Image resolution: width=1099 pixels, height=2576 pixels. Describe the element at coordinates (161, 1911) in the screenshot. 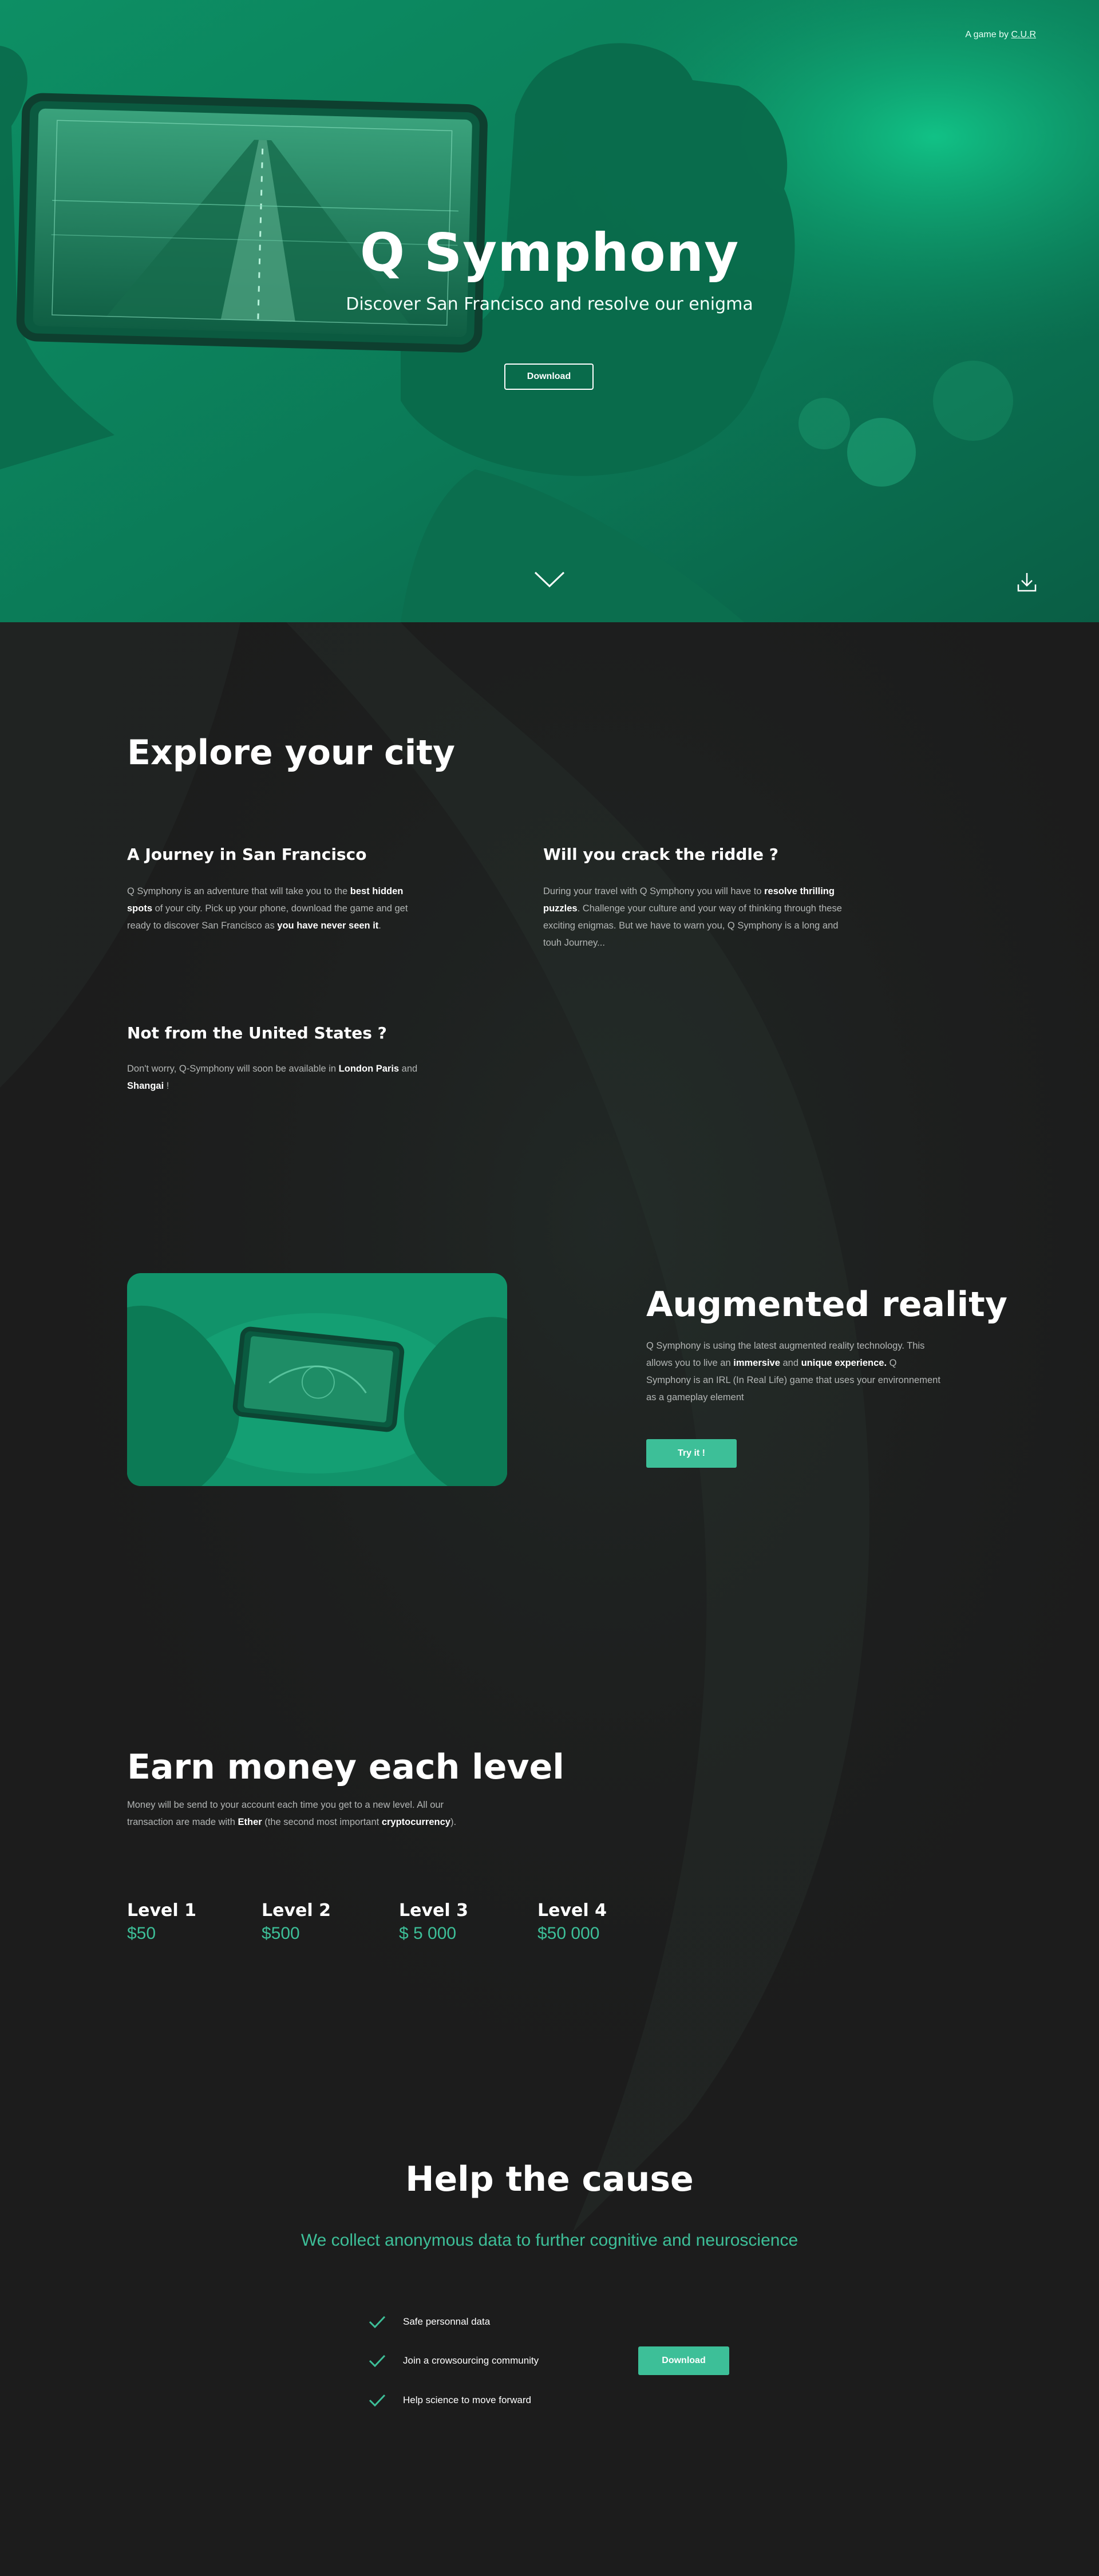

I see `level-name: Level 1` at that location.